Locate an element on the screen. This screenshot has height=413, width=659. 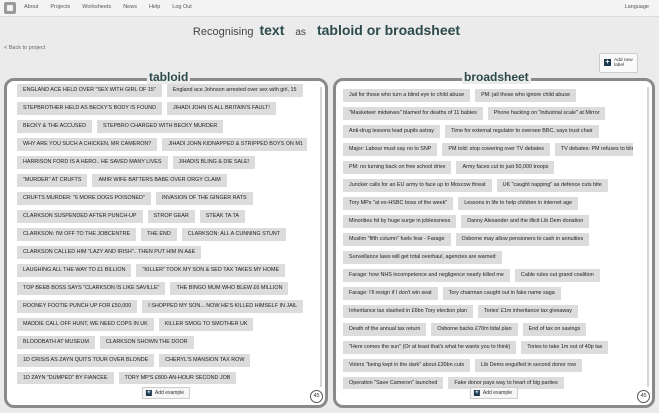
broadsheet-example-item: PM told: stop cowering over TV debates is located at coordinates (496, 149).